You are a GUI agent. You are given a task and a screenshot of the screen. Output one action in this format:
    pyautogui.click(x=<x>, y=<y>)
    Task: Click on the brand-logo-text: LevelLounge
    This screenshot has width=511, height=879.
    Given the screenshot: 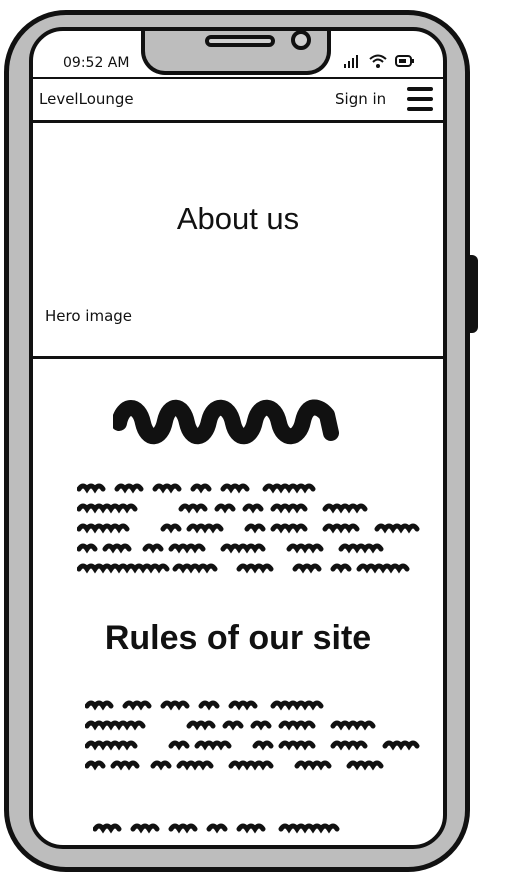 What is the action you would take?
    pyautogui.click(x=86, y=99)
    